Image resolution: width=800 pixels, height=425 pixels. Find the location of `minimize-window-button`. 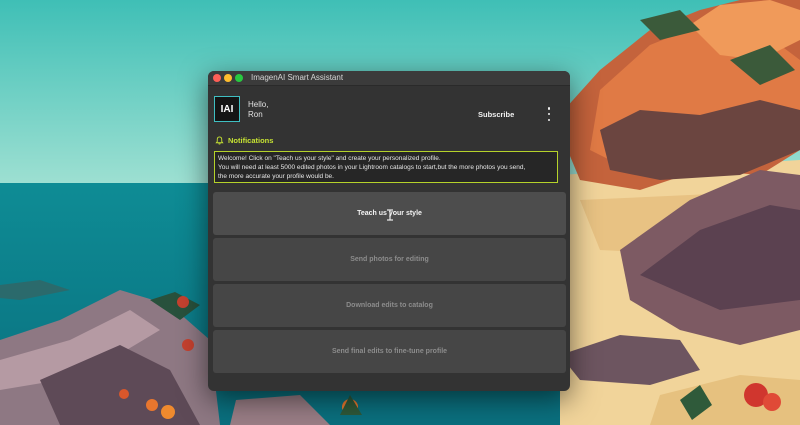

minimize-window-button is located at coordinates (228, 78).